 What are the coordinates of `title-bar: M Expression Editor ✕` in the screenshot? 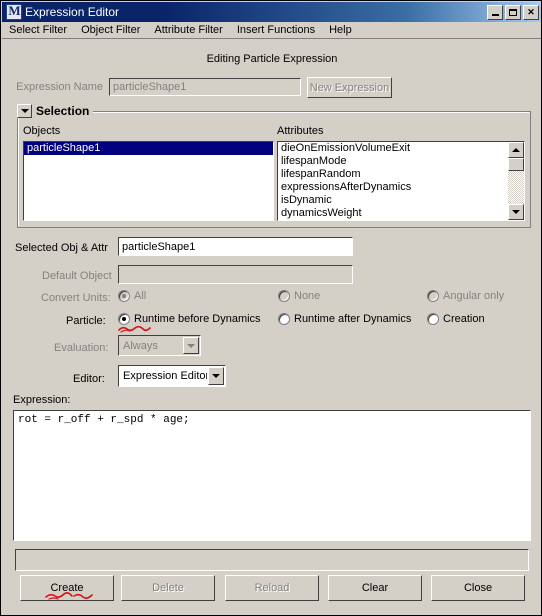 It's located at (271, 12).